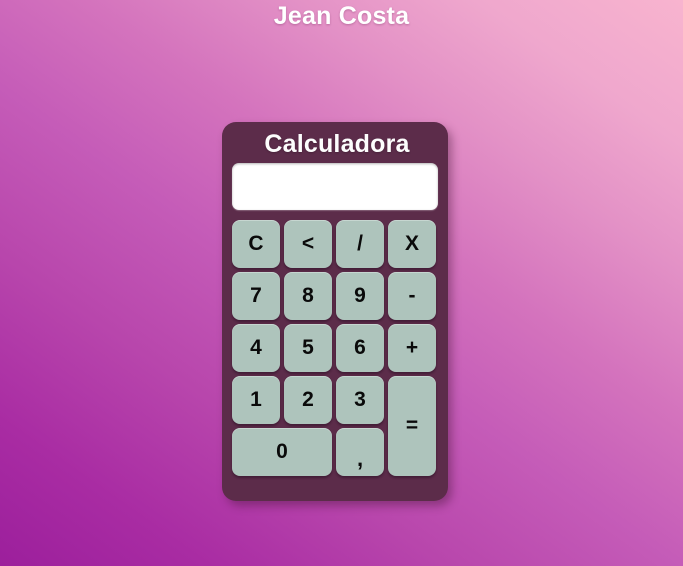 This screenshot has width=683, height=566. I want to click on key-5: 5, so click(308, 348).